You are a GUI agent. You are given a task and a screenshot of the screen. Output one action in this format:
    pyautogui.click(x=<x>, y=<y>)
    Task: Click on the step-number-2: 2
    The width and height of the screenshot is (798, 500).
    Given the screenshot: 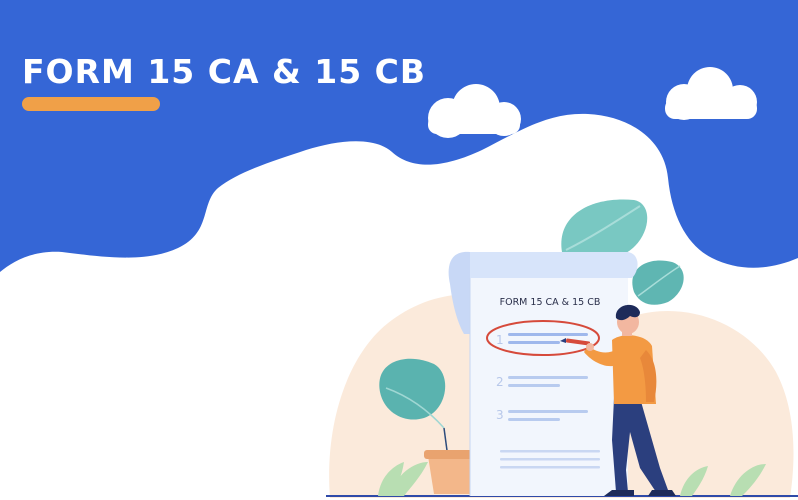 What is the action you would take?
    pyautogui.click(x=500, y=382)
    